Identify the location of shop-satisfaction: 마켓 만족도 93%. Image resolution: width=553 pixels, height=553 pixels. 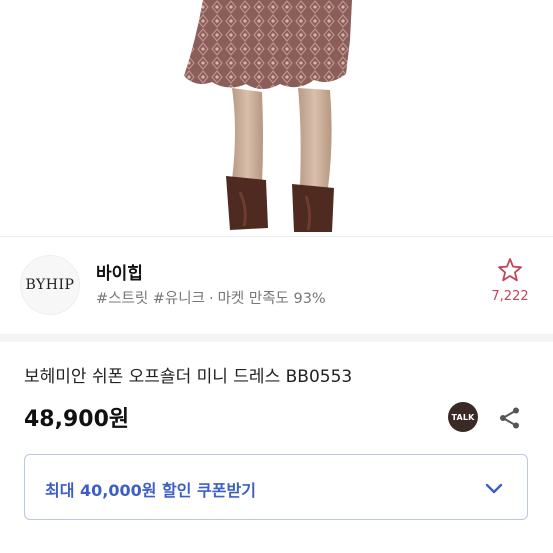
(271, 299).